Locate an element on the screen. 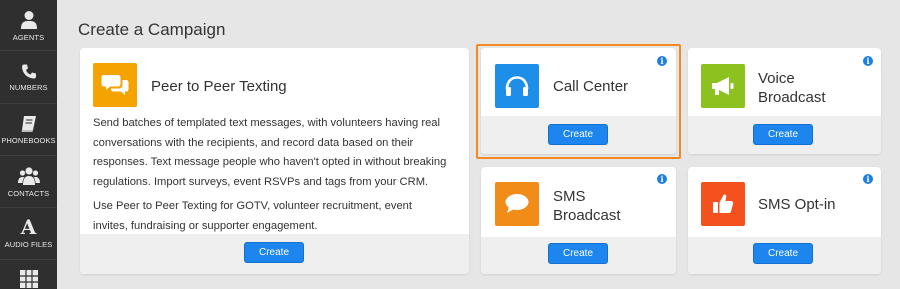 Image resolution: width=900 pixels, height=289 pixels. sms-broadcast-tile is located at coordinates (517, 204).